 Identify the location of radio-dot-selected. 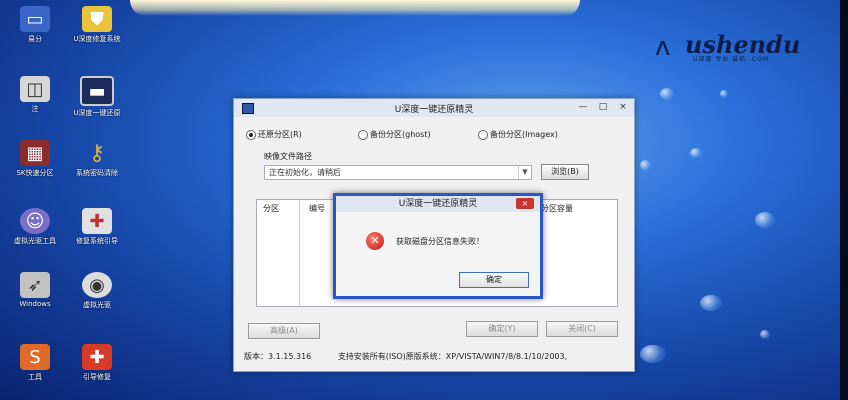
(251, 134).